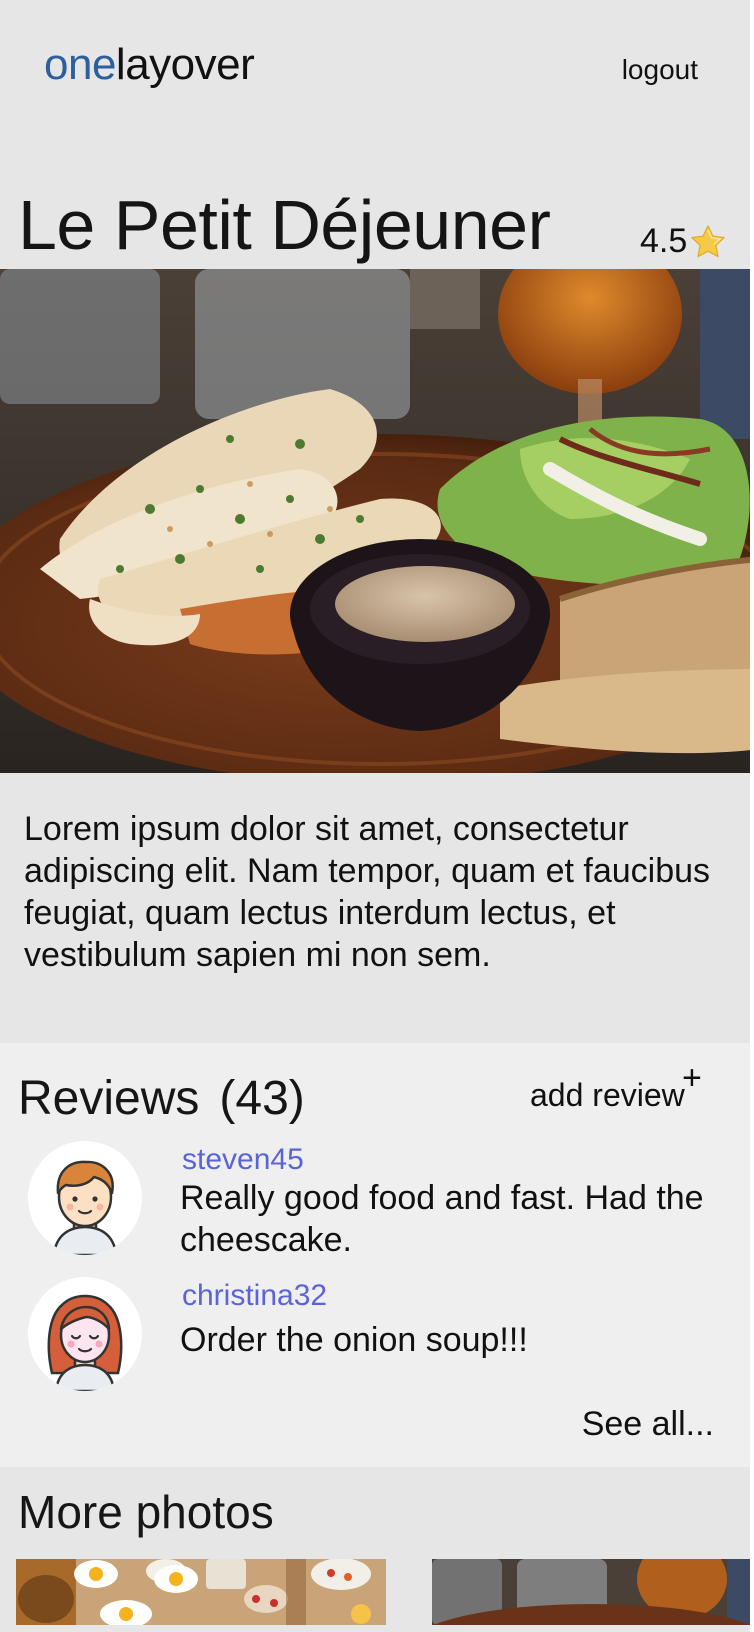  I want to click on more-photos-section: More photos, so click(375, 1549).